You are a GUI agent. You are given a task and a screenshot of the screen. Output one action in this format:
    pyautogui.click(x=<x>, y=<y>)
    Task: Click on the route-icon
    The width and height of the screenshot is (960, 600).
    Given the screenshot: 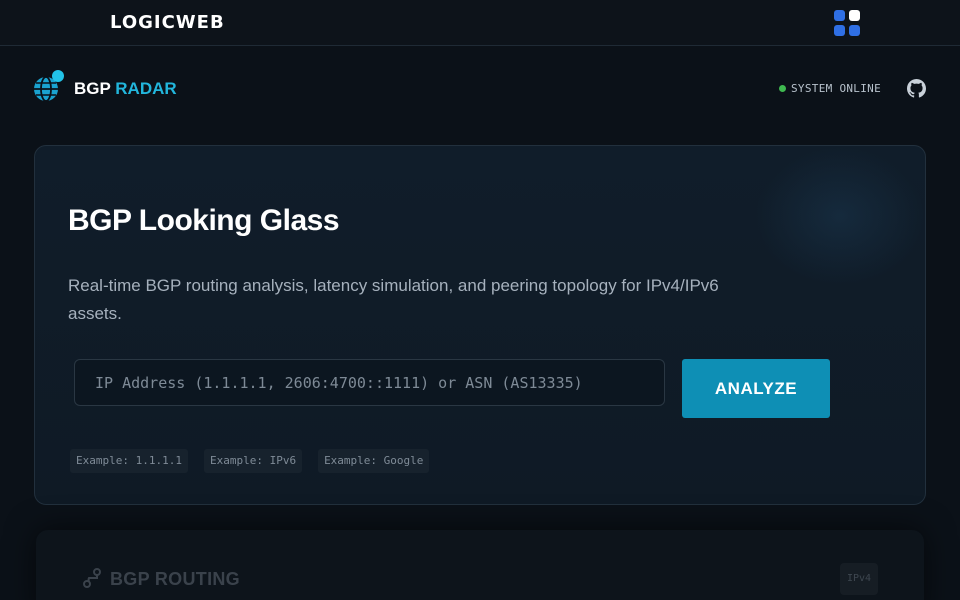 What is the action you would take?
    pyautogui.click(x=92, y=578)
    